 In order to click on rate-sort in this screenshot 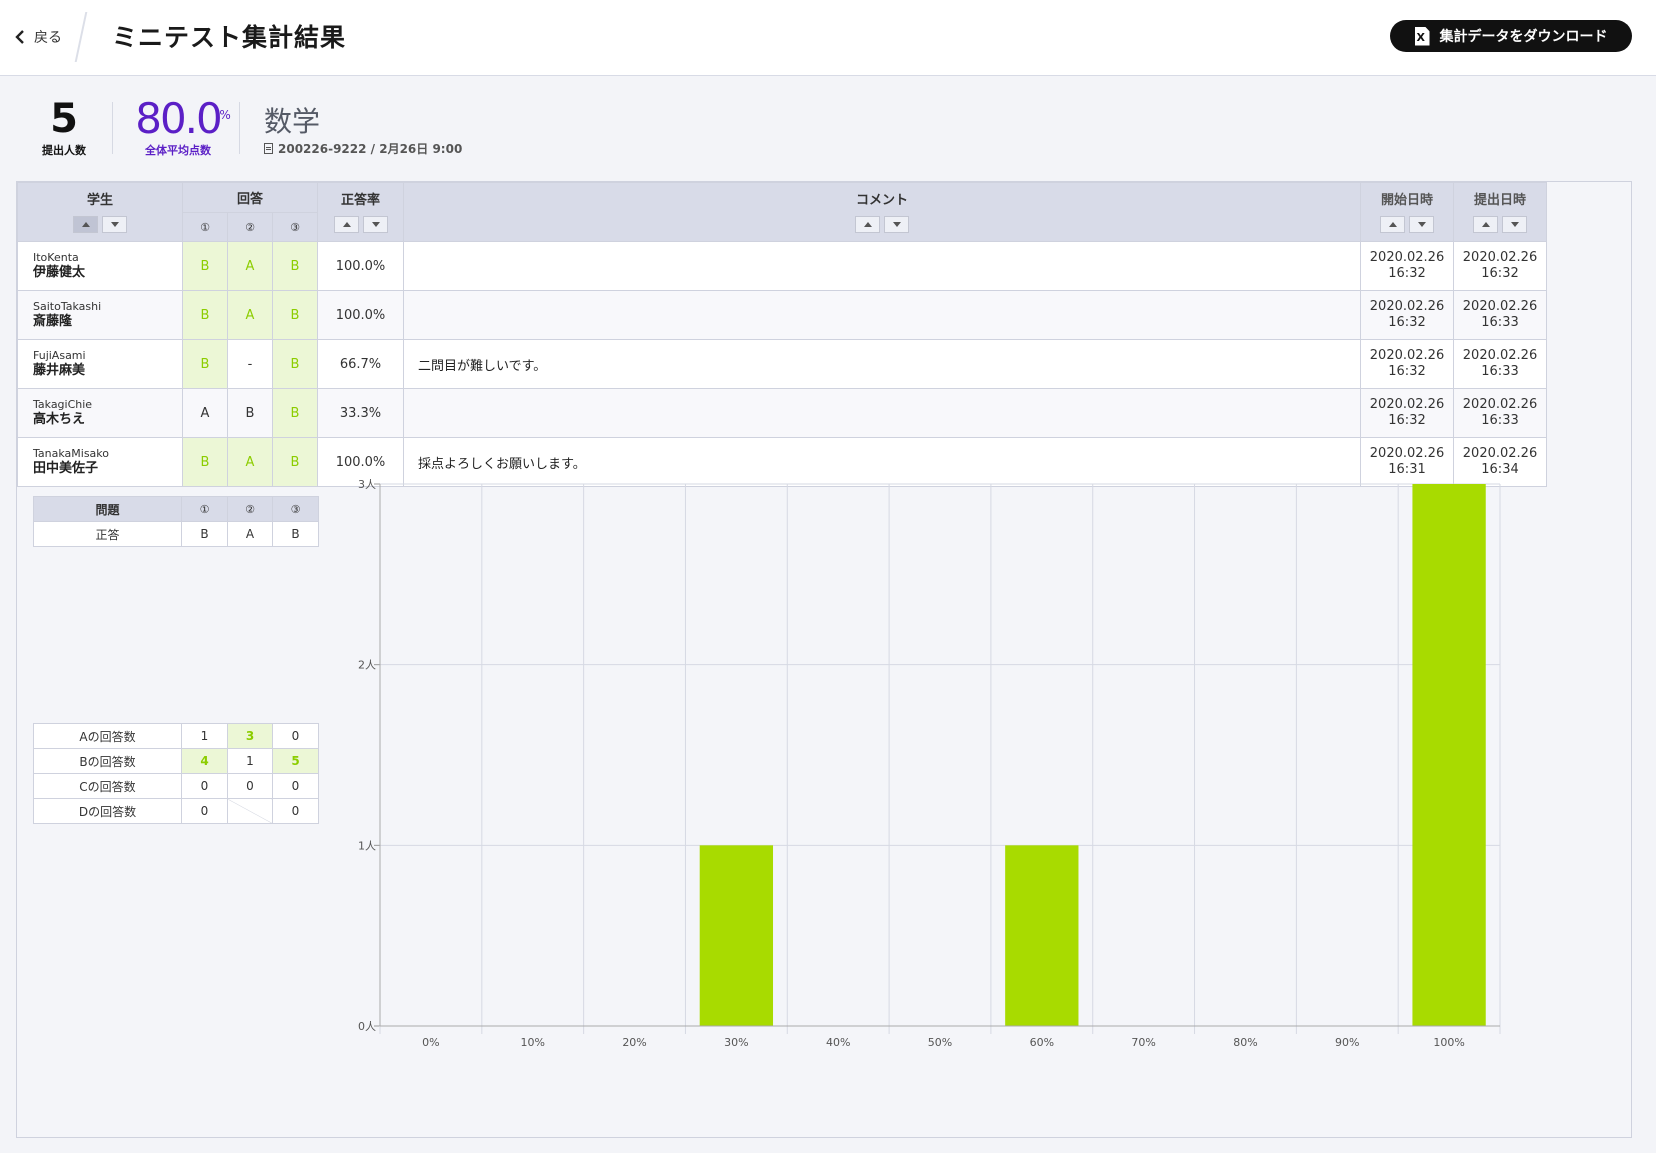, I will do `click(360, 224)`.